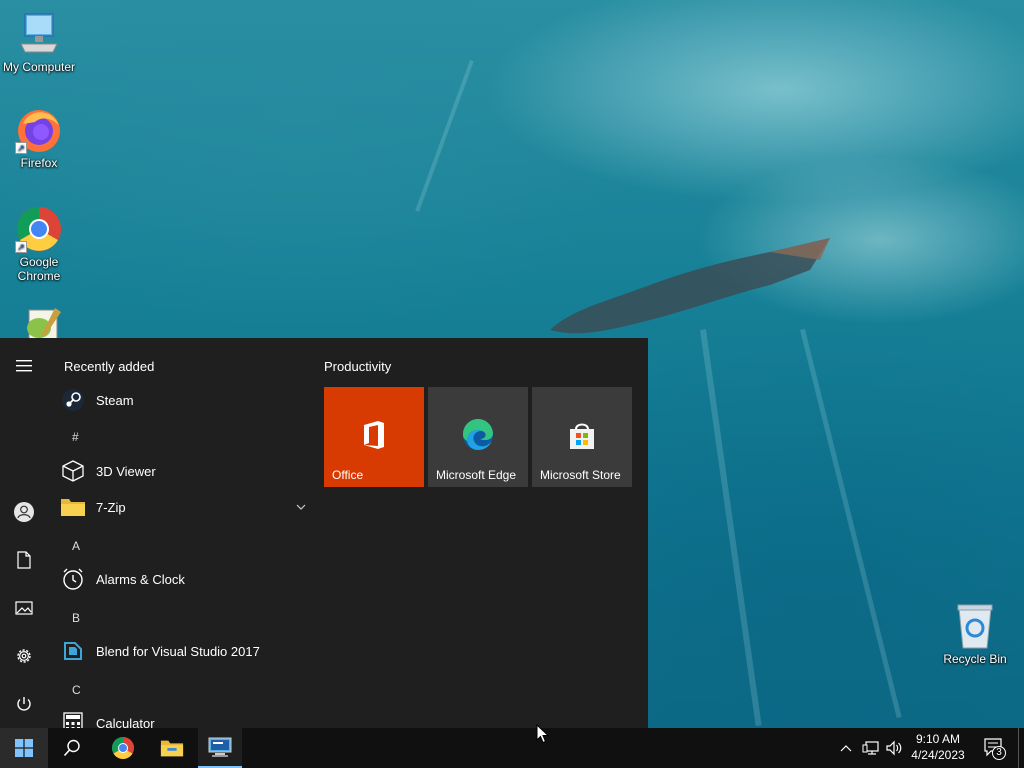  What do you see at coordinates (938, 747) in the screenshot?
I see `taskbar-clock: 9:10 AM 4/24/2023` at bounding box center [938, 747].